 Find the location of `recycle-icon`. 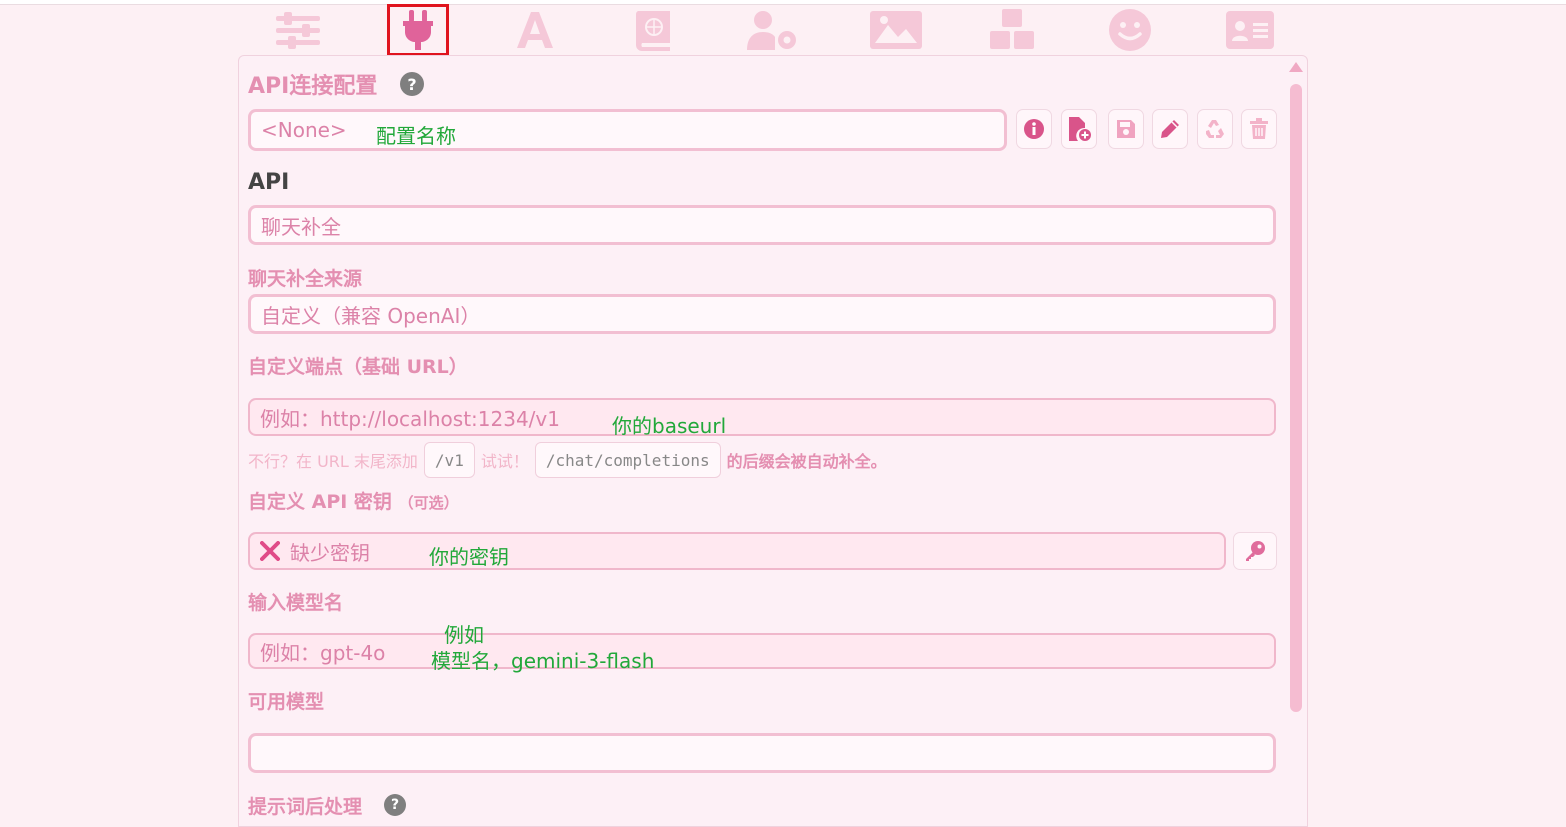

recycle-icon is located at coordinates (1215, 129).